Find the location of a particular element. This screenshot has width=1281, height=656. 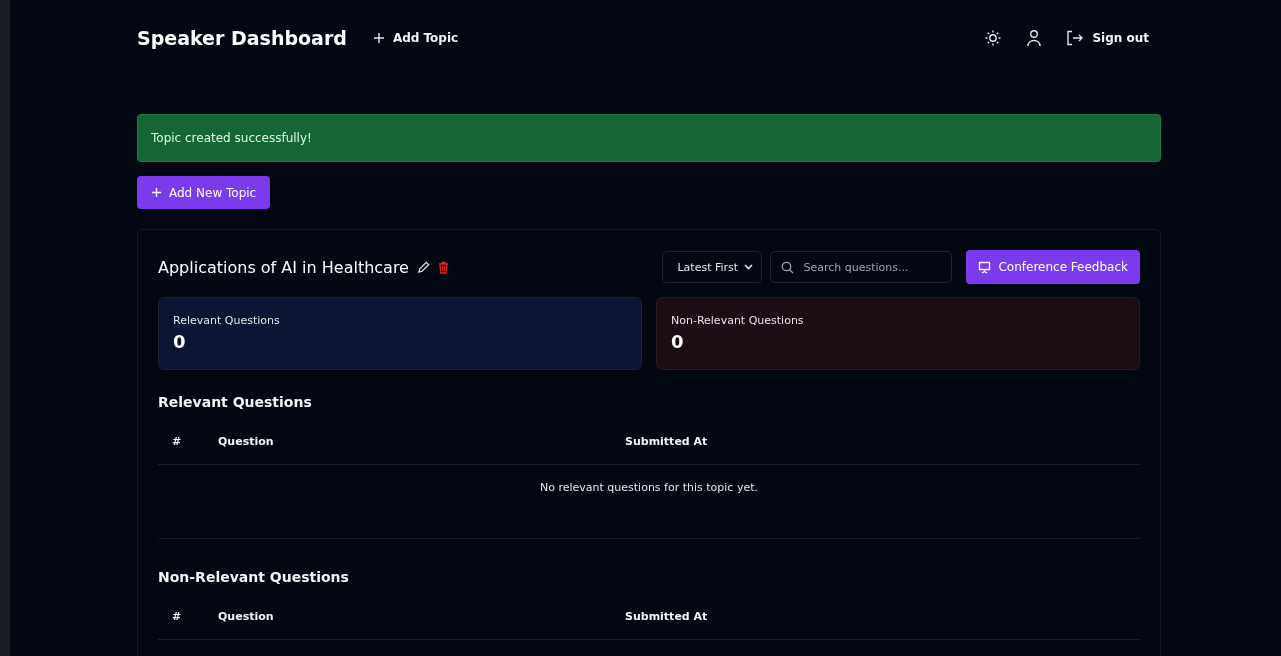

search-icon is located at coordinates (788, 267).